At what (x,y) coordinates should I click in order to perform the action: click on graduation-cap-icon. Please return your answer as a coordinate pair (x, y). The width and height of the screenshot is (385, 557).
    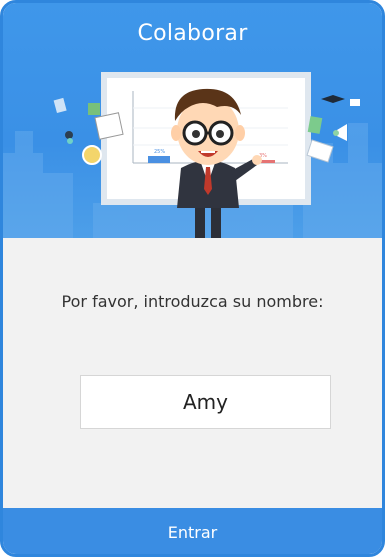
    Looking at the image, I should click on (333, 99).